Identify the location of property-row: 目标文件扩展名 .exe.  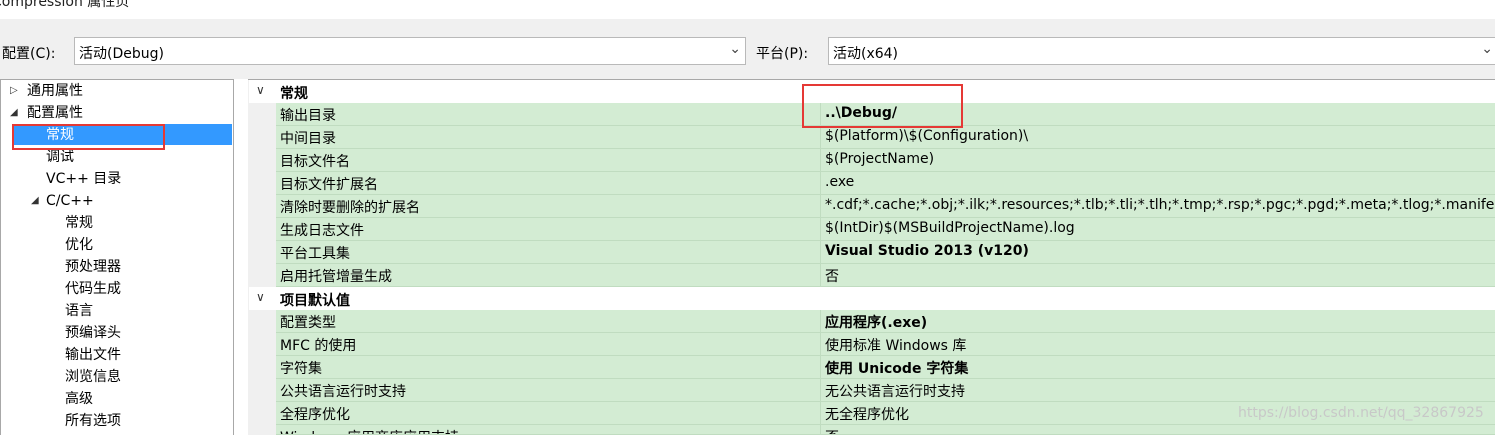
(885, 183).